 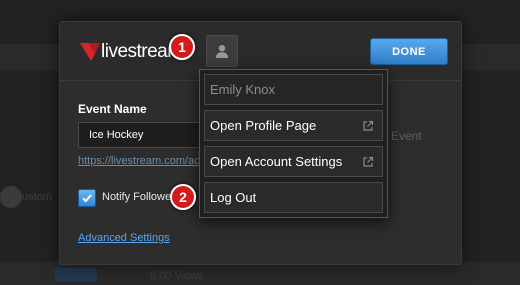 I want to click on event-url-link: https://livestream.com/ac, so click(x=139, y=161).